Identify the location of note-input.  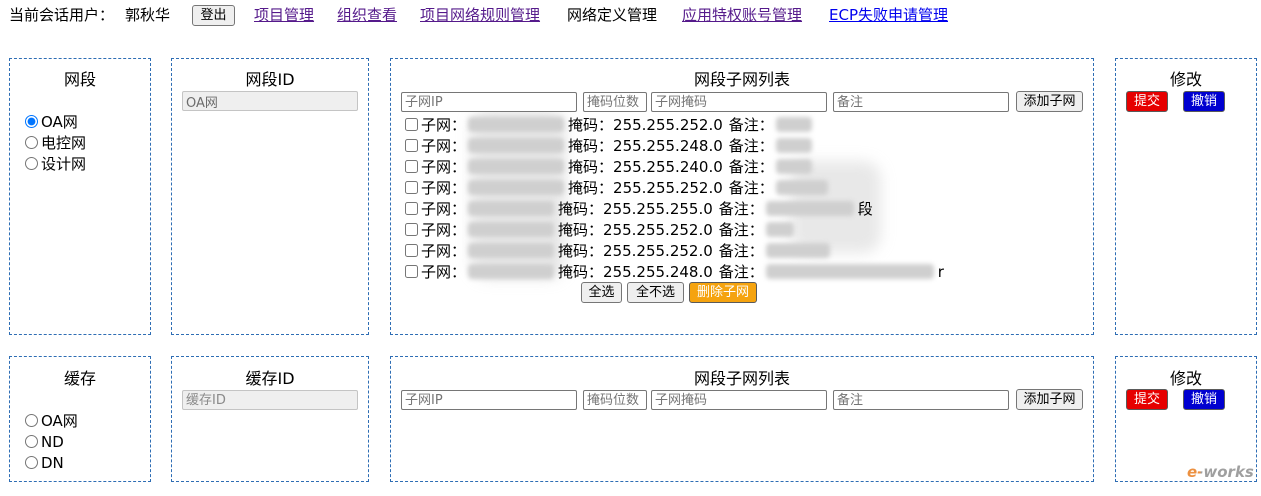
(921, 102).